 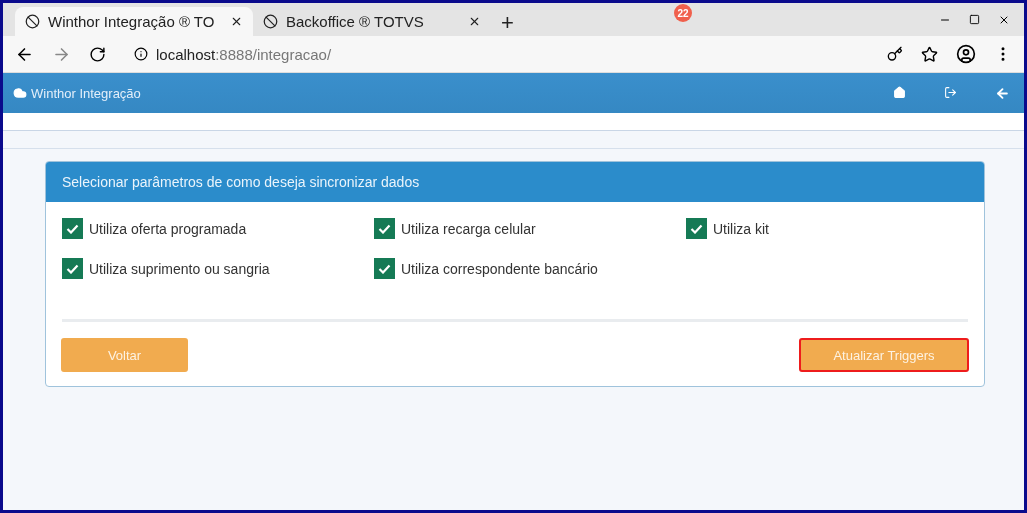 I want to click on reload-icon, so click(x=97, y=54).